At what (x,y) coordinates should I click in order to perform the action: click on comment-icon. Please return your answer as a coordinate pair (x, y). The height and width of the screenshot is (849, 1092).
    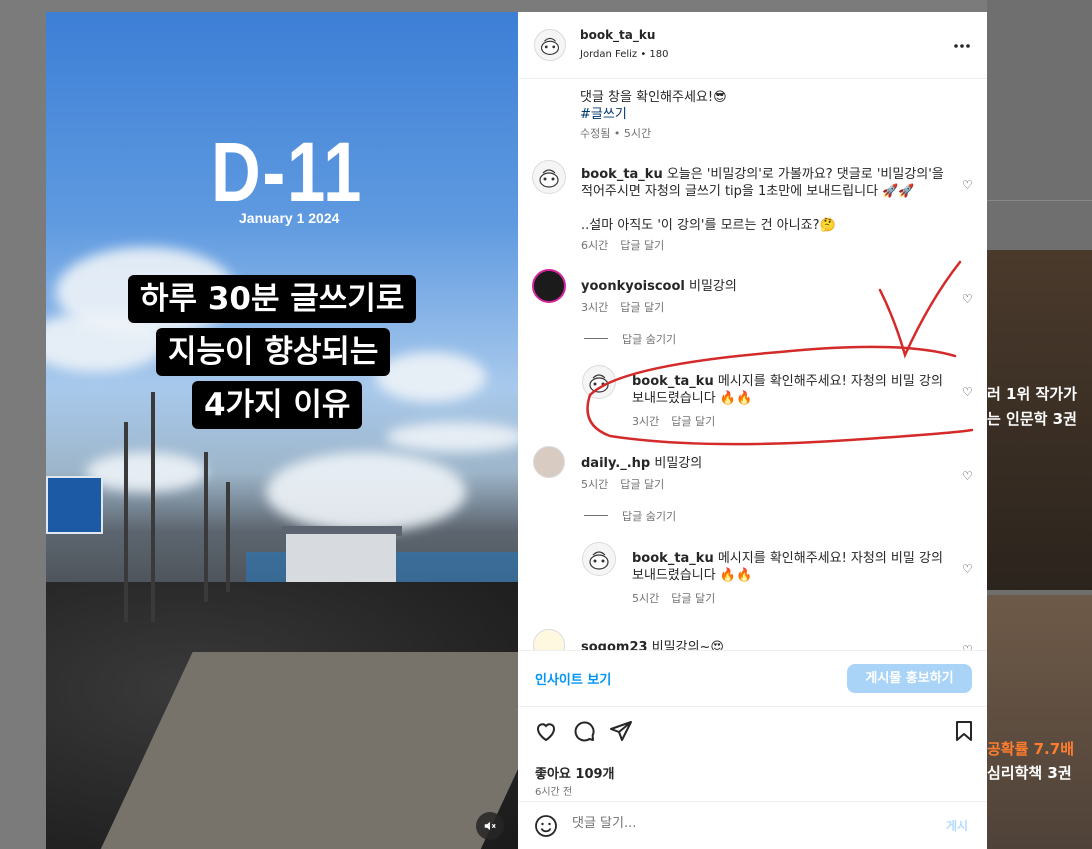
    Looking at the image, I should click on (584, 731).